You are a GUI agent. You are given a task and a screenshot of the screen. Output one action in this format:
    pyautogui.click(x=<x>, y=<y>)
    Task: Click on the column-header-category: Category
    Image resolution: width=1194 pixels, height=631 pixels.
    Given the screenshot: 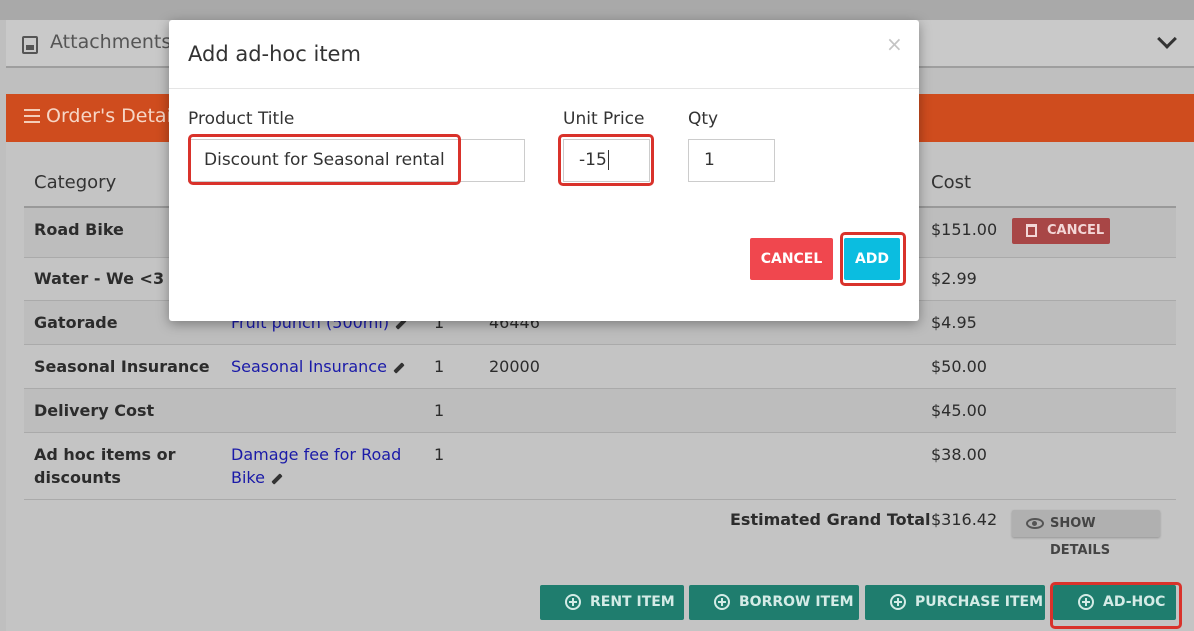 What is the action you would take?
    pyautogui.click(x=75, y=182)
    